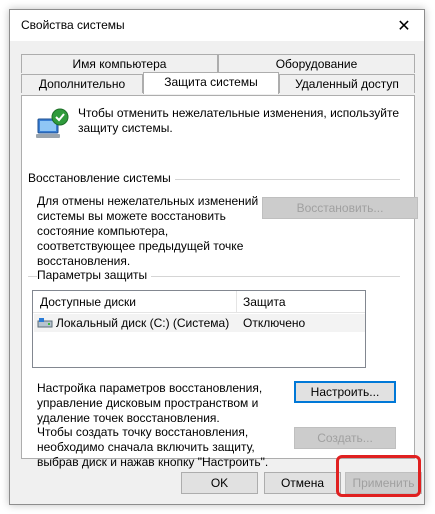 The width and height of the screenshot is (435, 514). Describe the element at coordinates (153, 462) in the screenshot. I see `create-line: выбрав диск и нажав кнопку "Настроить".` at that location.